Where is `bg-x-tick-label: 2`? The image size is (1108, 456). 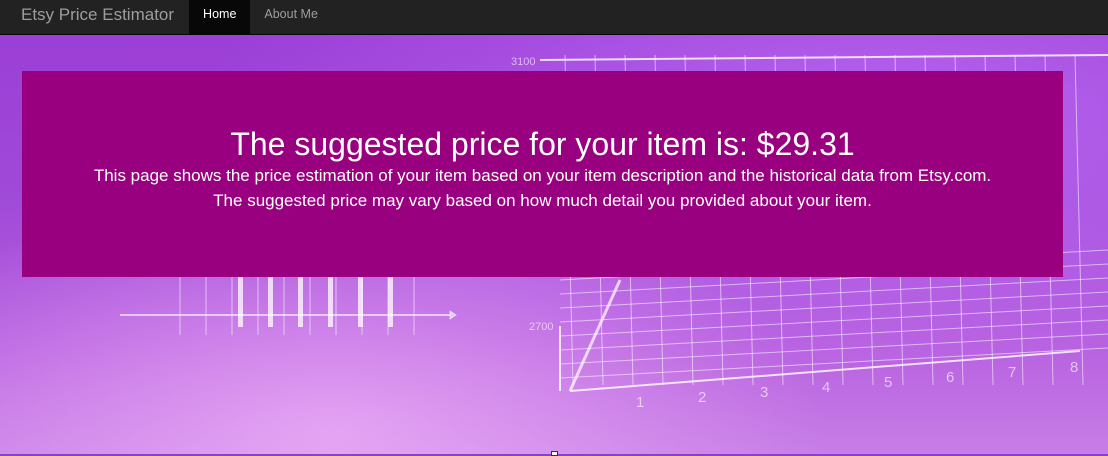
bg-x-tick-label: 2 is located at coordinates (702, 397).